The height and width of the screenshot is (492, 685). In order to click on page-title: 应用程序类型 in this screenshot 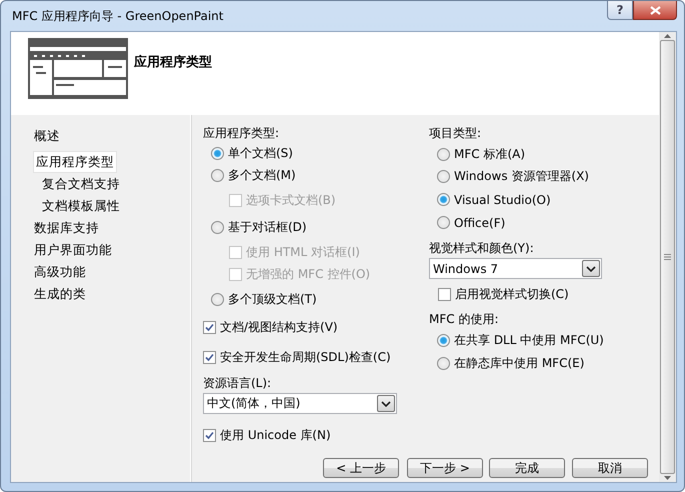, I will do `click(173, 62)`.